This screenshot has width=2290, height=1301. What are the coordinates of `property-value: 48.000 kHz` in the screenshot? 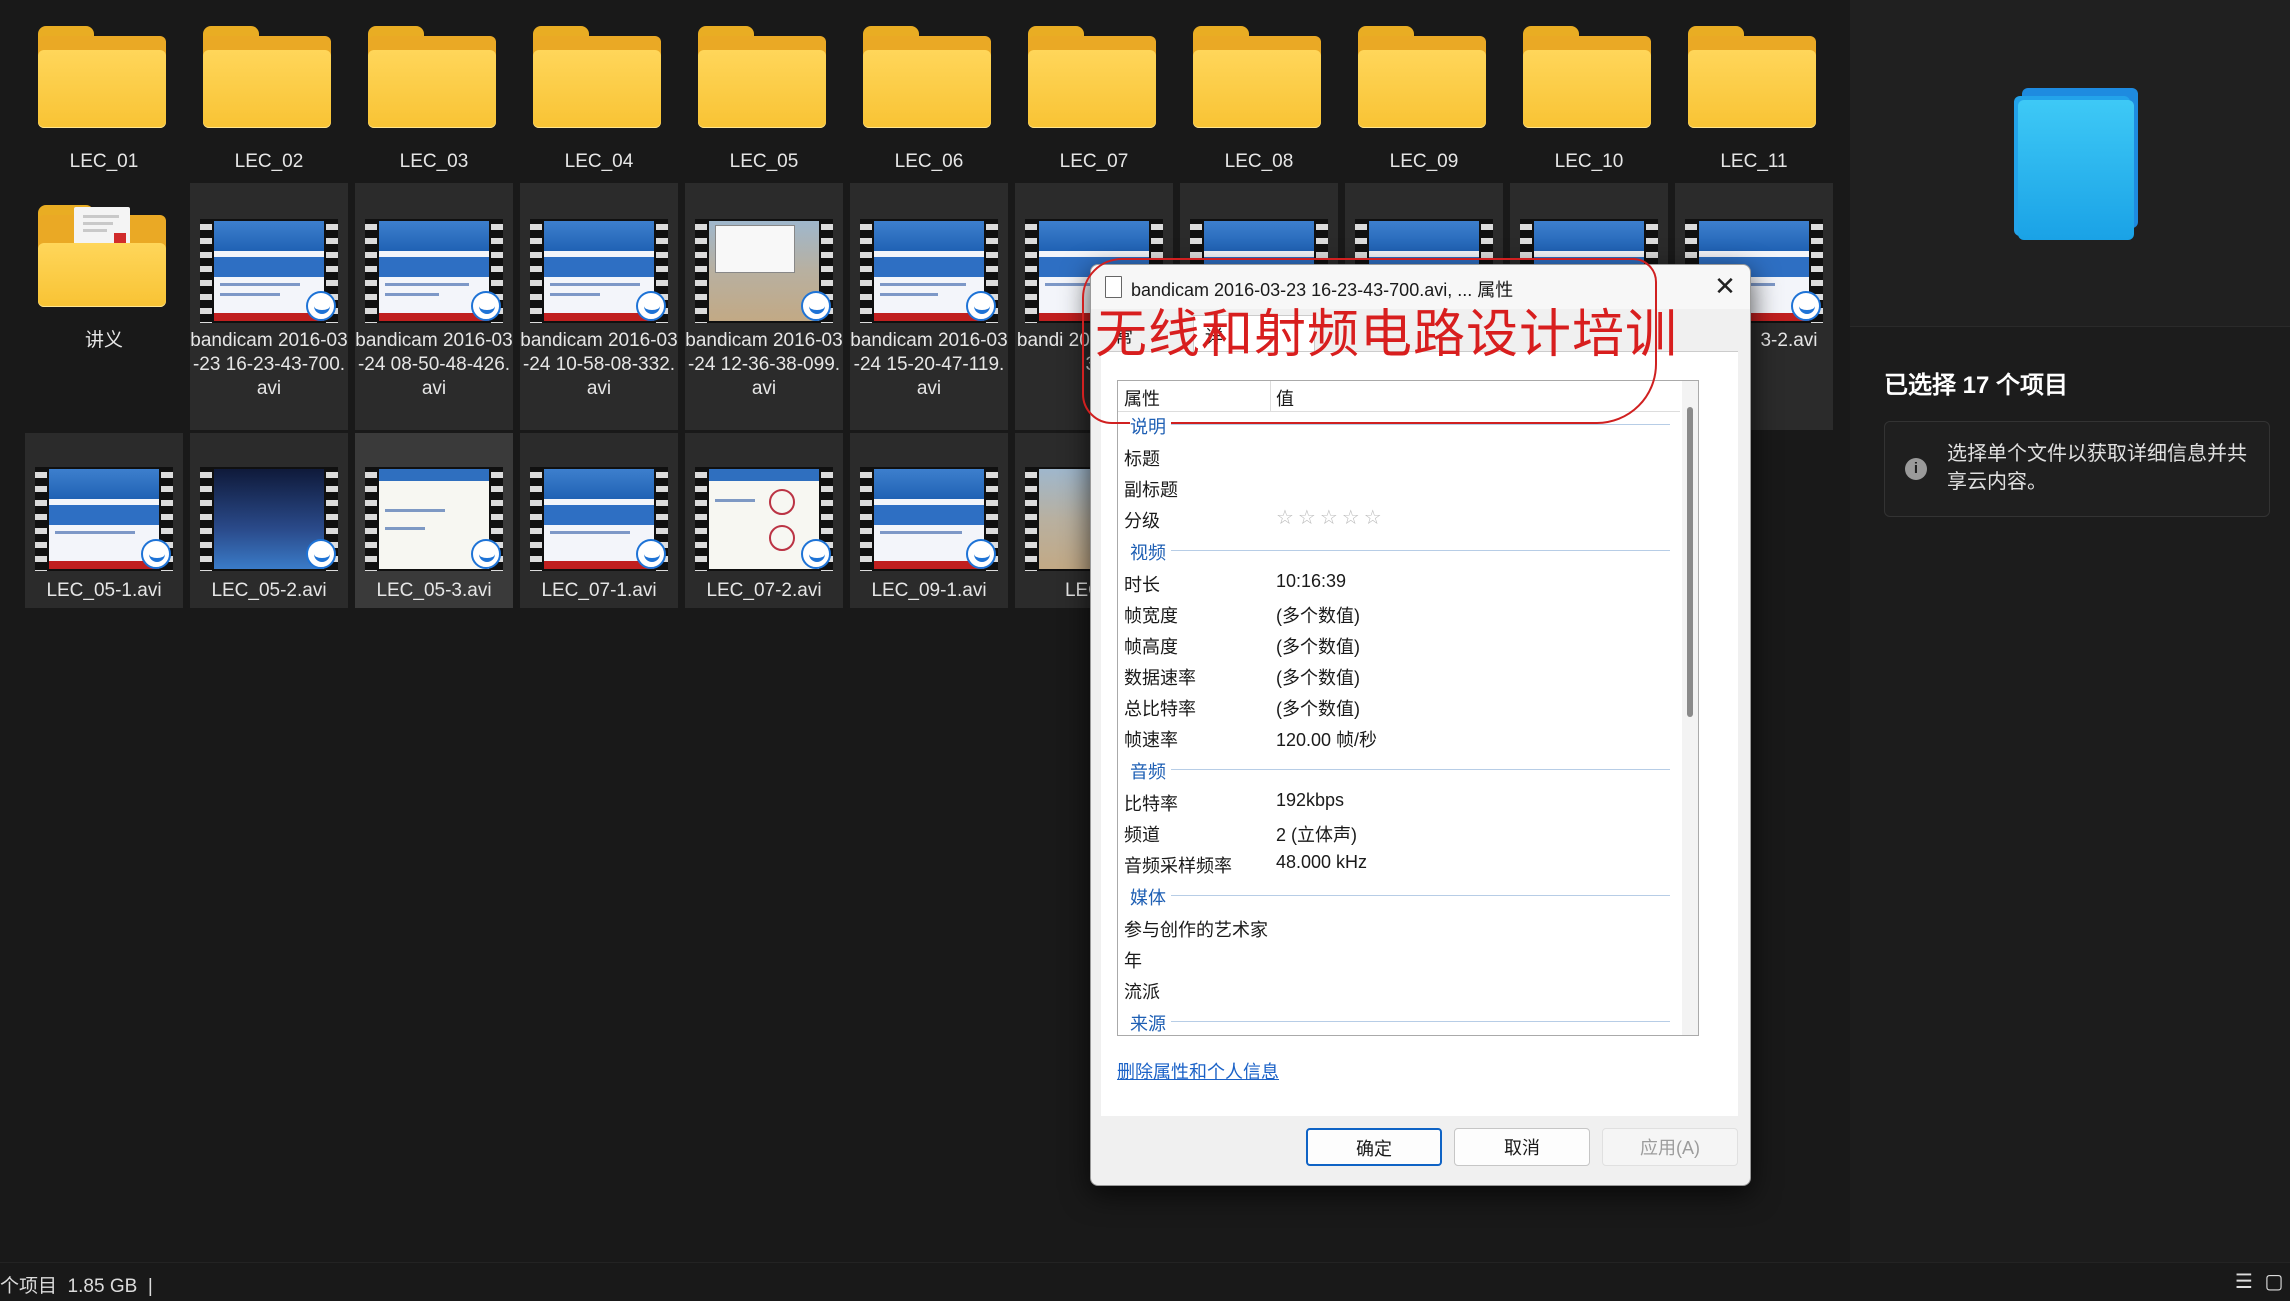 It's located at (1322, 862).